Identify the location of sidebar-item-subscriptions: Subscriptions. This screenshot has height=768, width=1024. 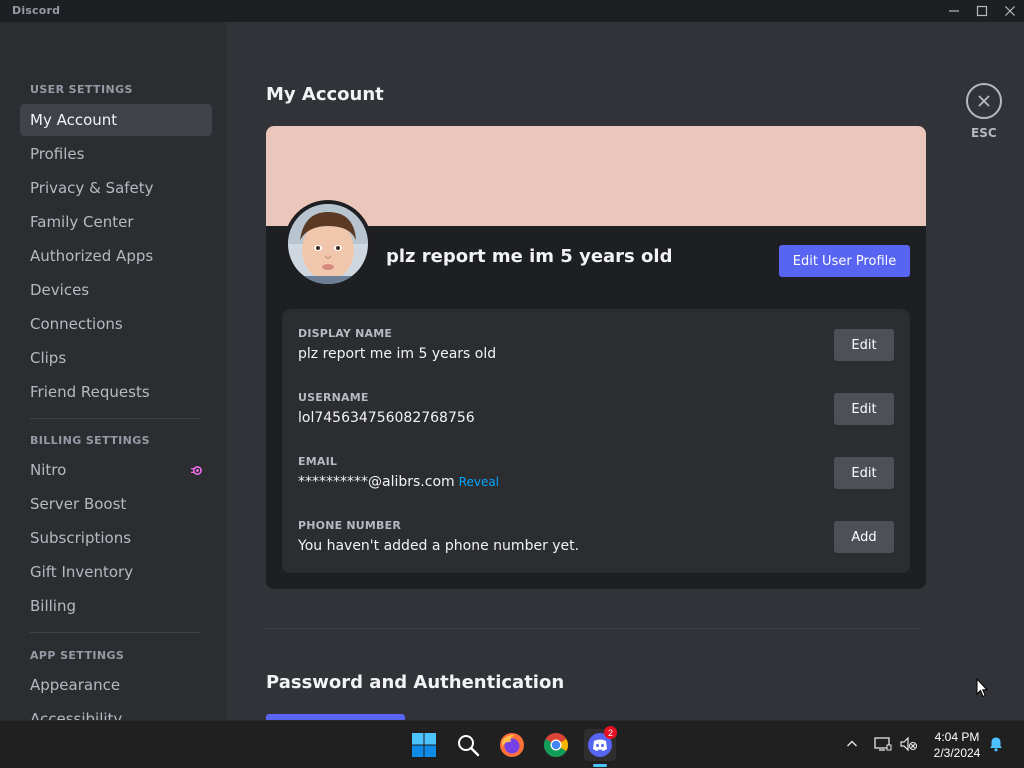
(116, 538).